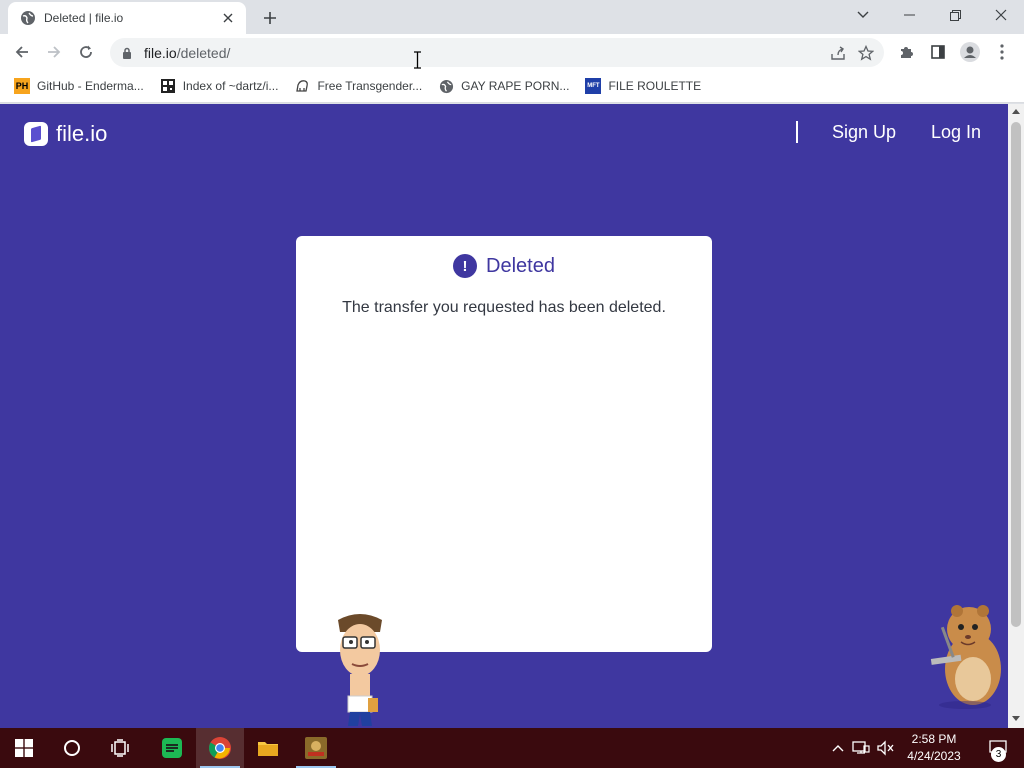 The width and height of the screenshot is (1024, 768). What do you see at coordinates (127, 18) in the screenshot?
I see `browser-tab: Deleted | file.io` at bounding box center [127, 18].